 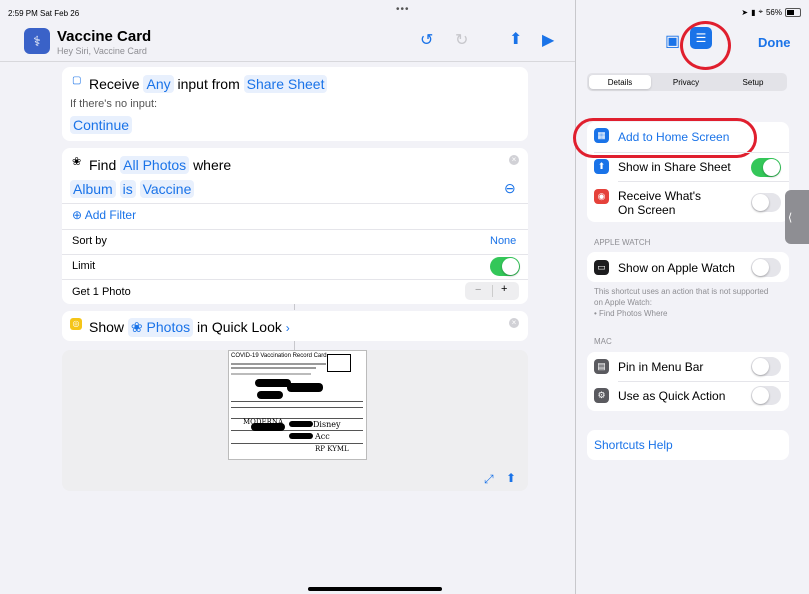 I want to click on find-text: Find All Photos where, so click(x=160, y=165).